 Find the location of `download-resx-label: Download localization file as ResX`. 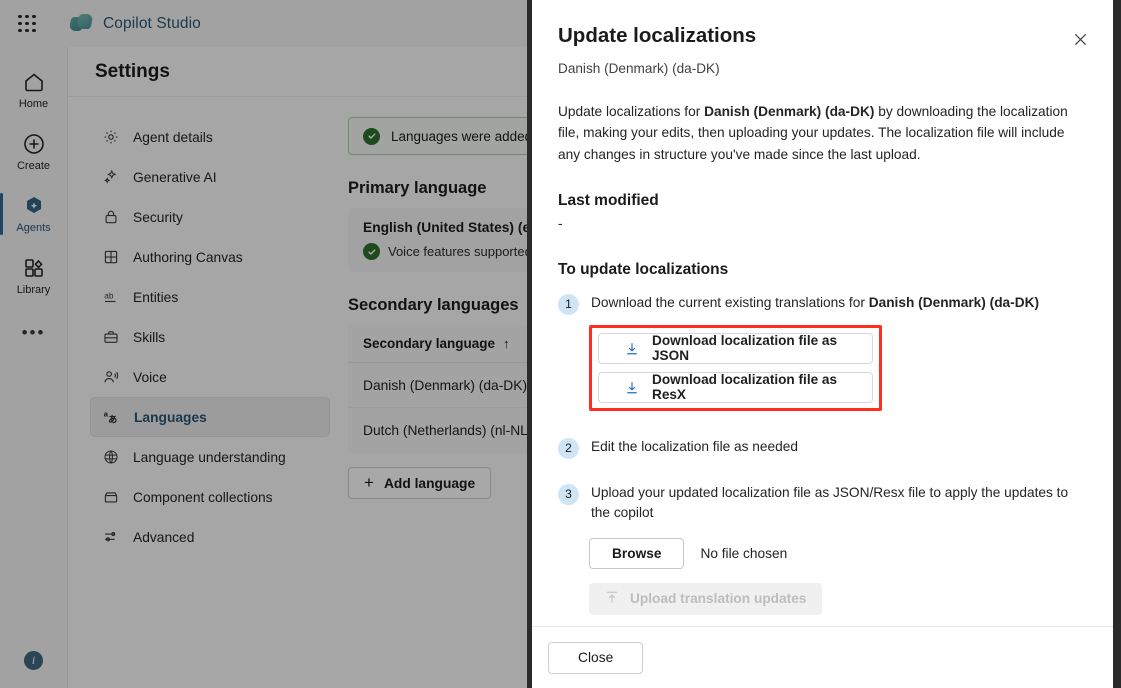

download-resx-label: Download localization file as ResX is located at coordinates (745, 387).